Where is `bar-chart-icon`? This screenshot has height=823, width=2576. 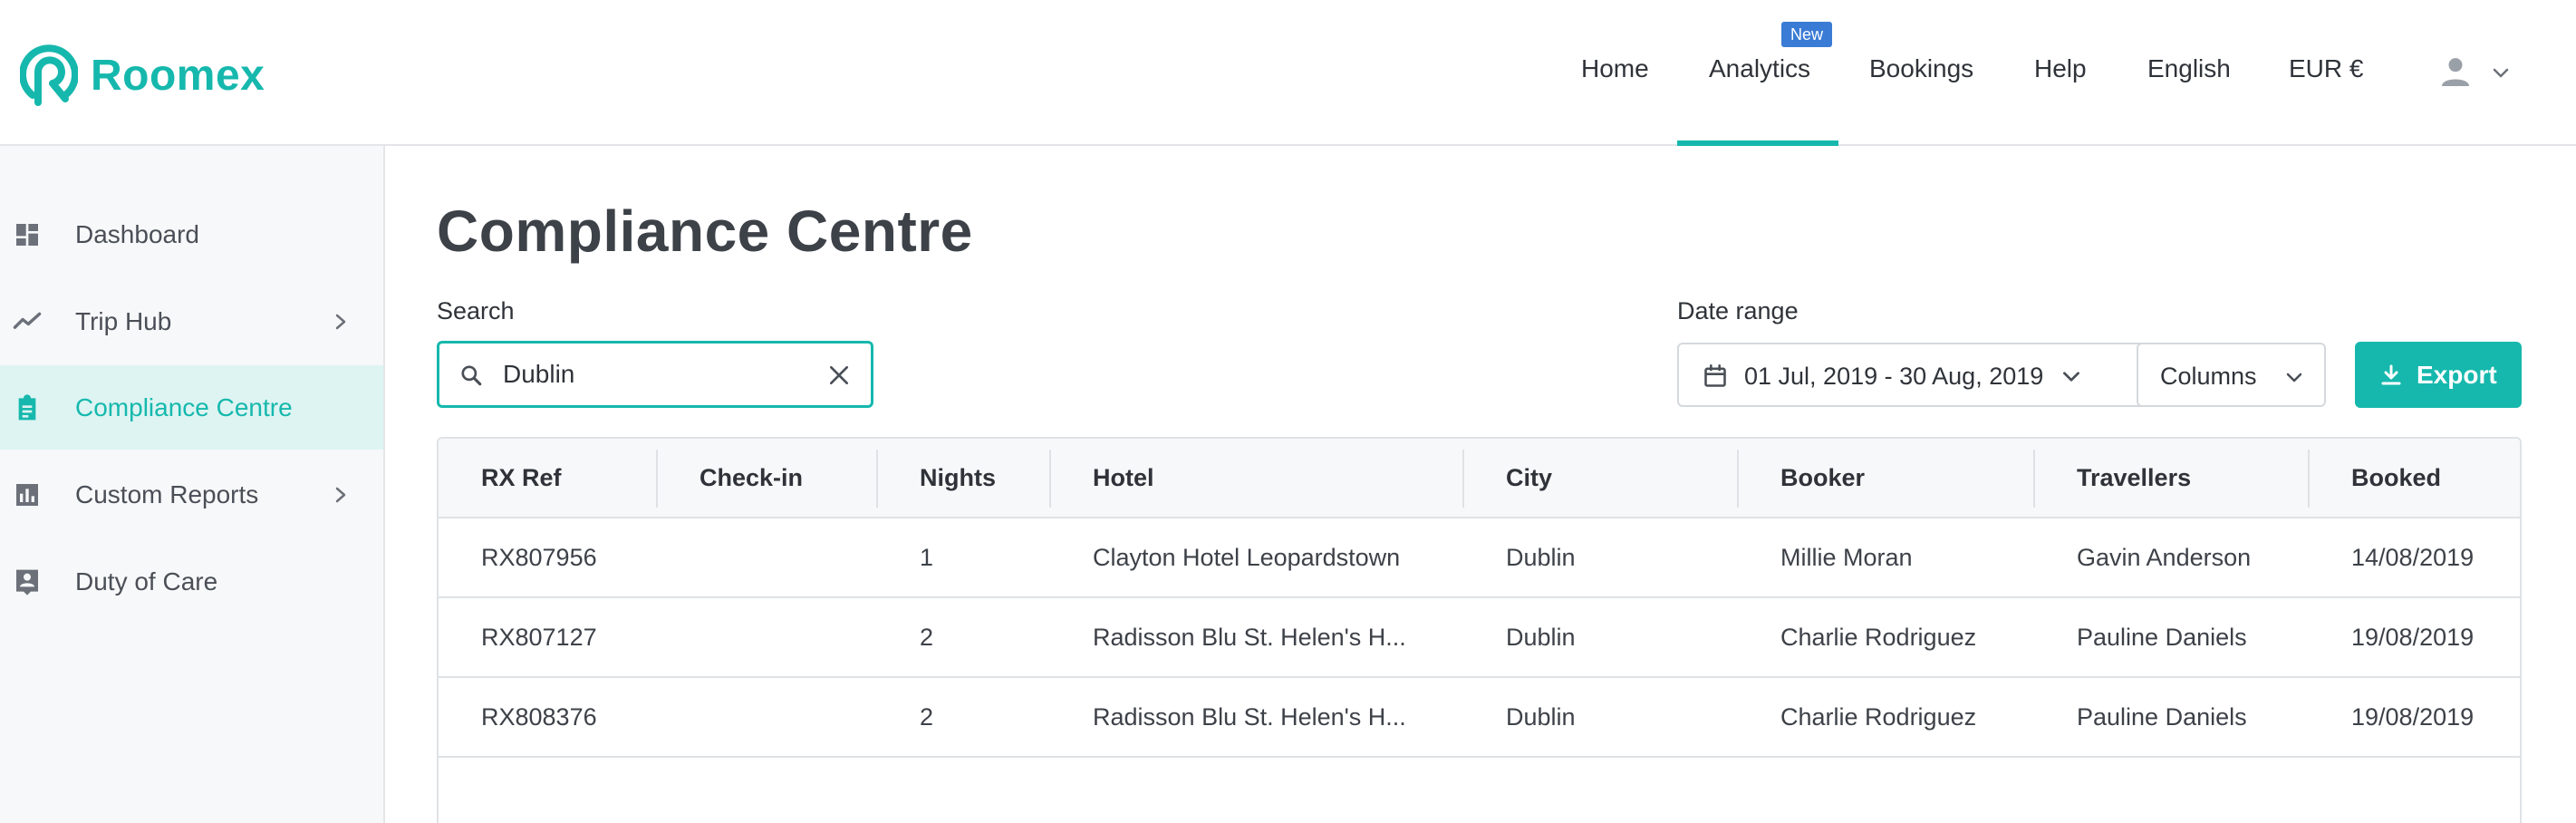
bar-chart-icon is located at coordinates (27, 494).